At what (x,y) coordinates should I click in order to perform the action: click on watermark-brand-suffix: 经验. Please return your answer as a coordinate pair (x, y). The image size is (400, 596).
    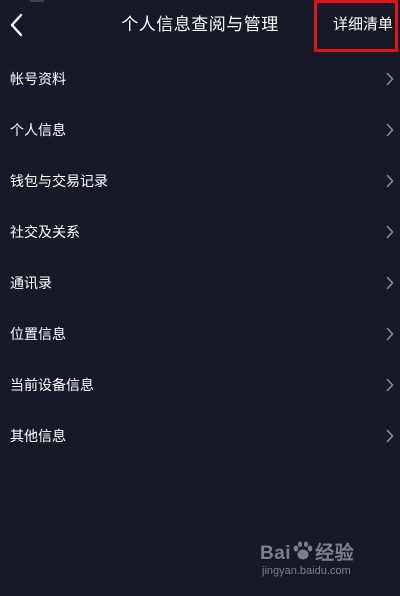
    Looking at the image, I should click on (335, 553).